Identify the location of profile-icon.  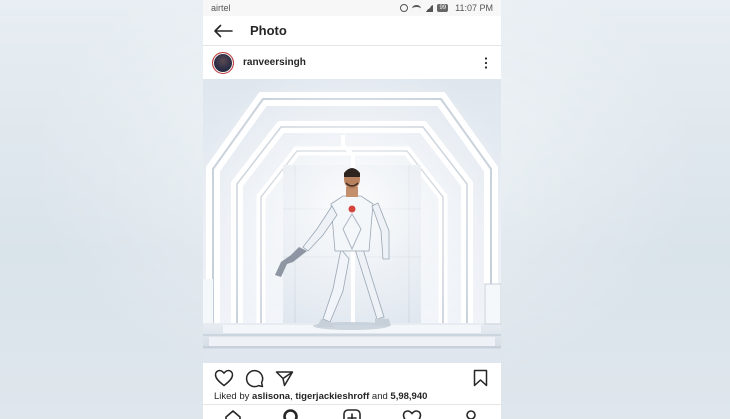
(471, 414).